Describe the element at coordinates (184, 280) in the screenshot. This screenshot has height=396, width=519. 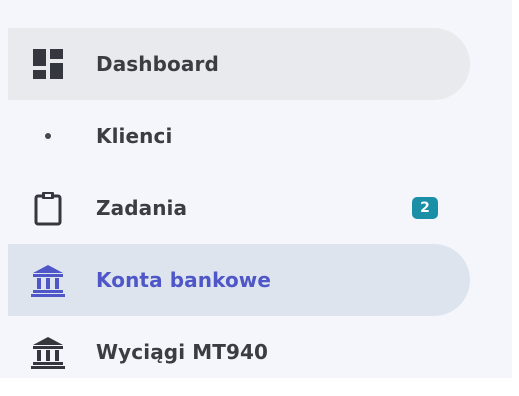
I see `sidebar-item-label: Konta bankowe` at that location.